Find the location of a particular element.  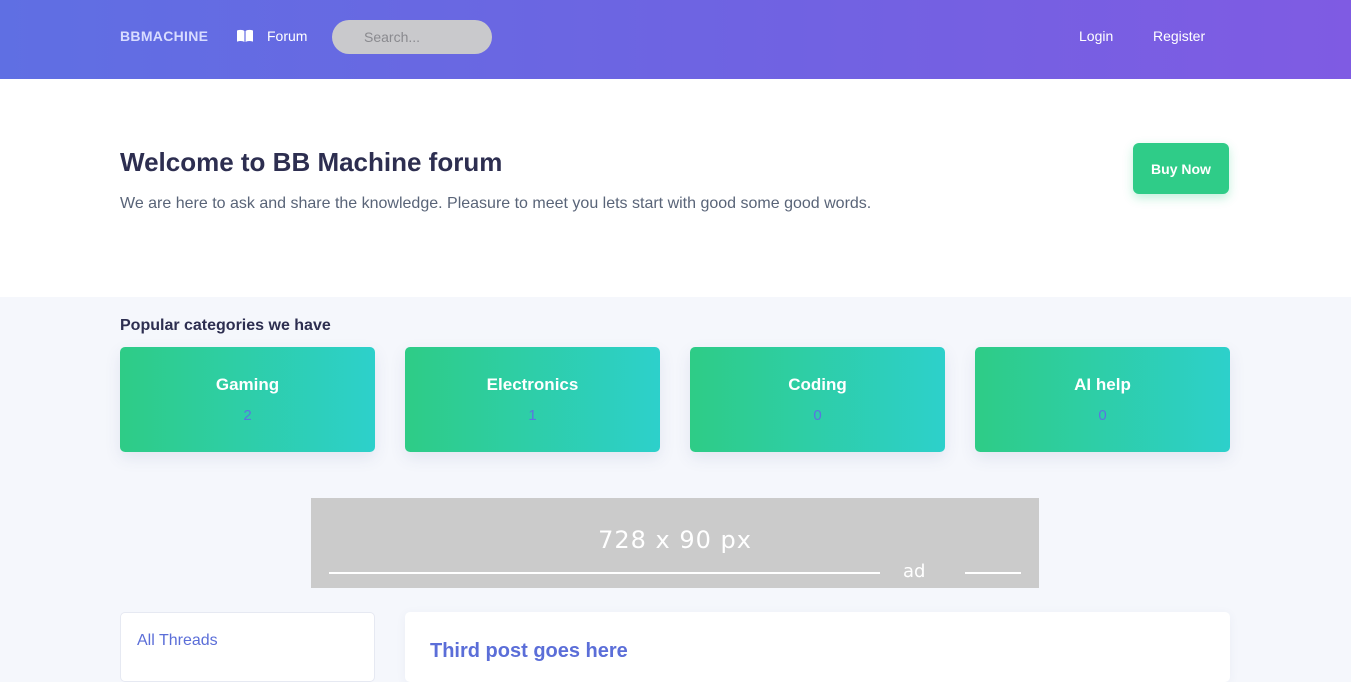

all-threads-link: All Threads is located at coordinates (177, 641).